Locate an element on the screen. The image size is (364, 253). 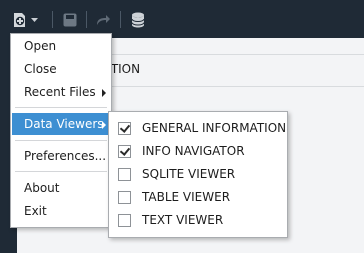
menu-item-label: About is located at coordinates (42, 188).